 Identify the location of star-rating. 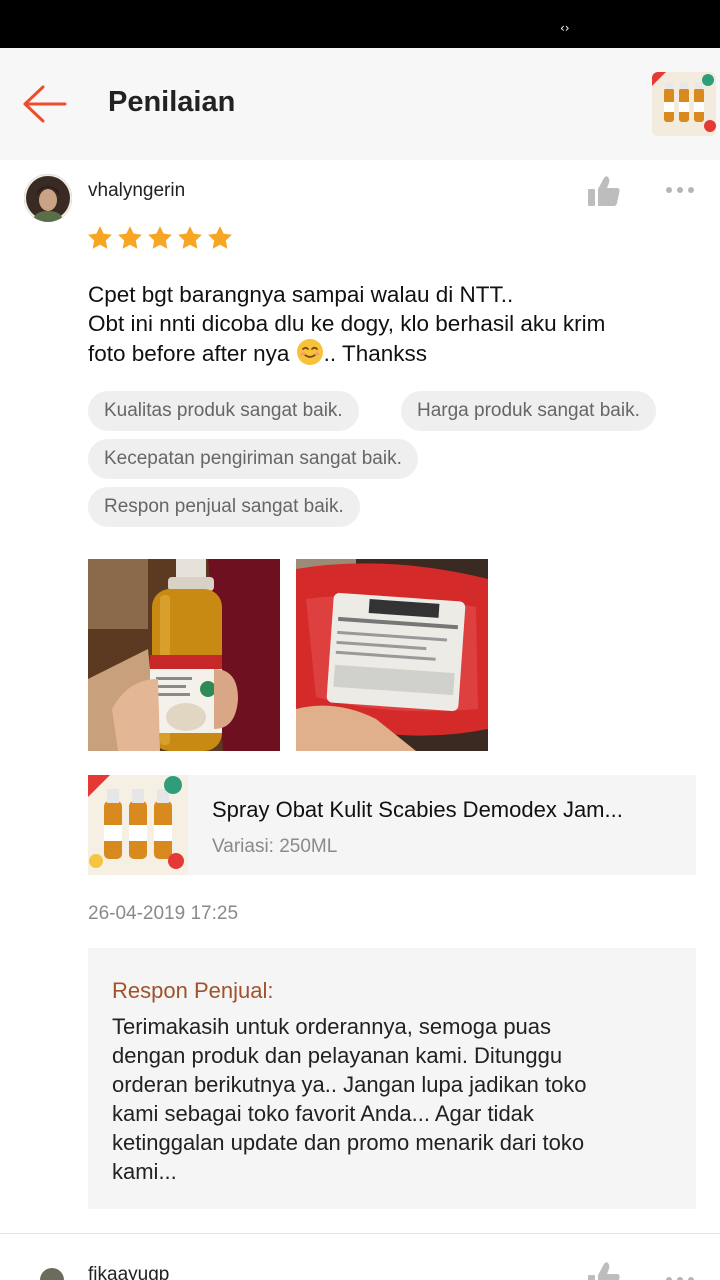
(160, 238).